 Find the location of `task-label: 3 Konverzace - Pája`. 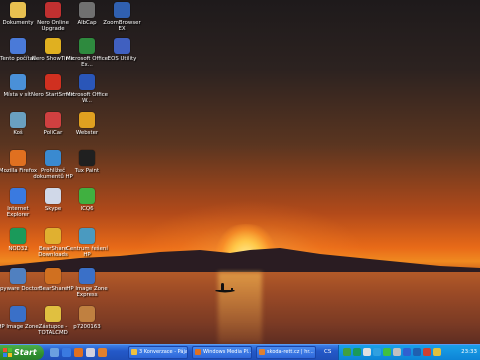

task-label: 3 Konverzace - Pája is located at coordinates (163, 352).